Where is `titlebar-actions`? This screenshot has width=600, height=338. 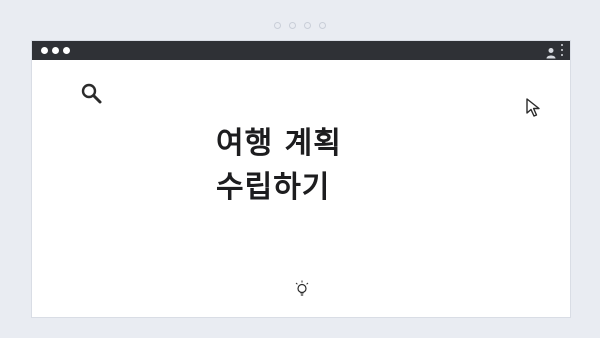
titlebar-actions is located at coordinates (555, 51).